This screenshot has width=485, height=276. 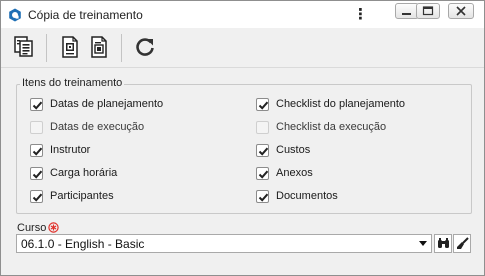 What do you see at coordinates (53, 227) in the screenshot?
I see `required-icon` at bounding box center [53, 227].